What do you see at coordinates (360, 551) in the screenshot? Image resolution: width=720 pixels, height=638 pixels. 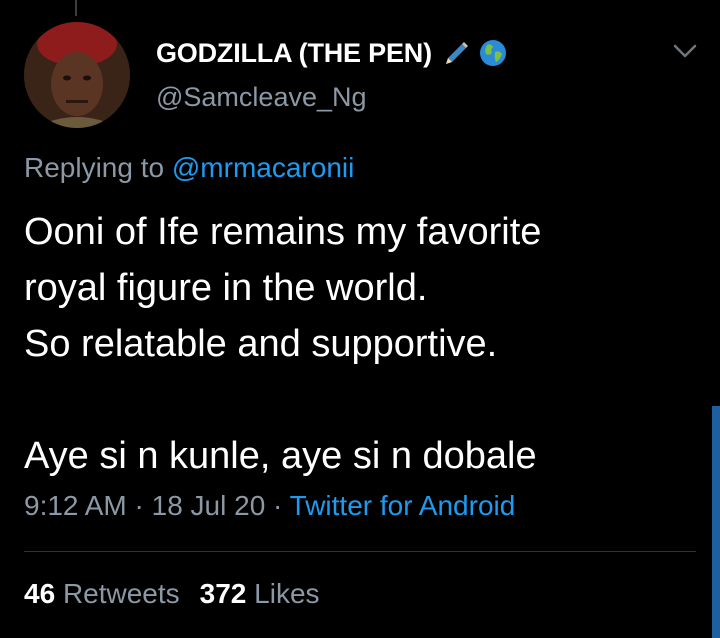 I see `divider` at bounding box center [360, 551].